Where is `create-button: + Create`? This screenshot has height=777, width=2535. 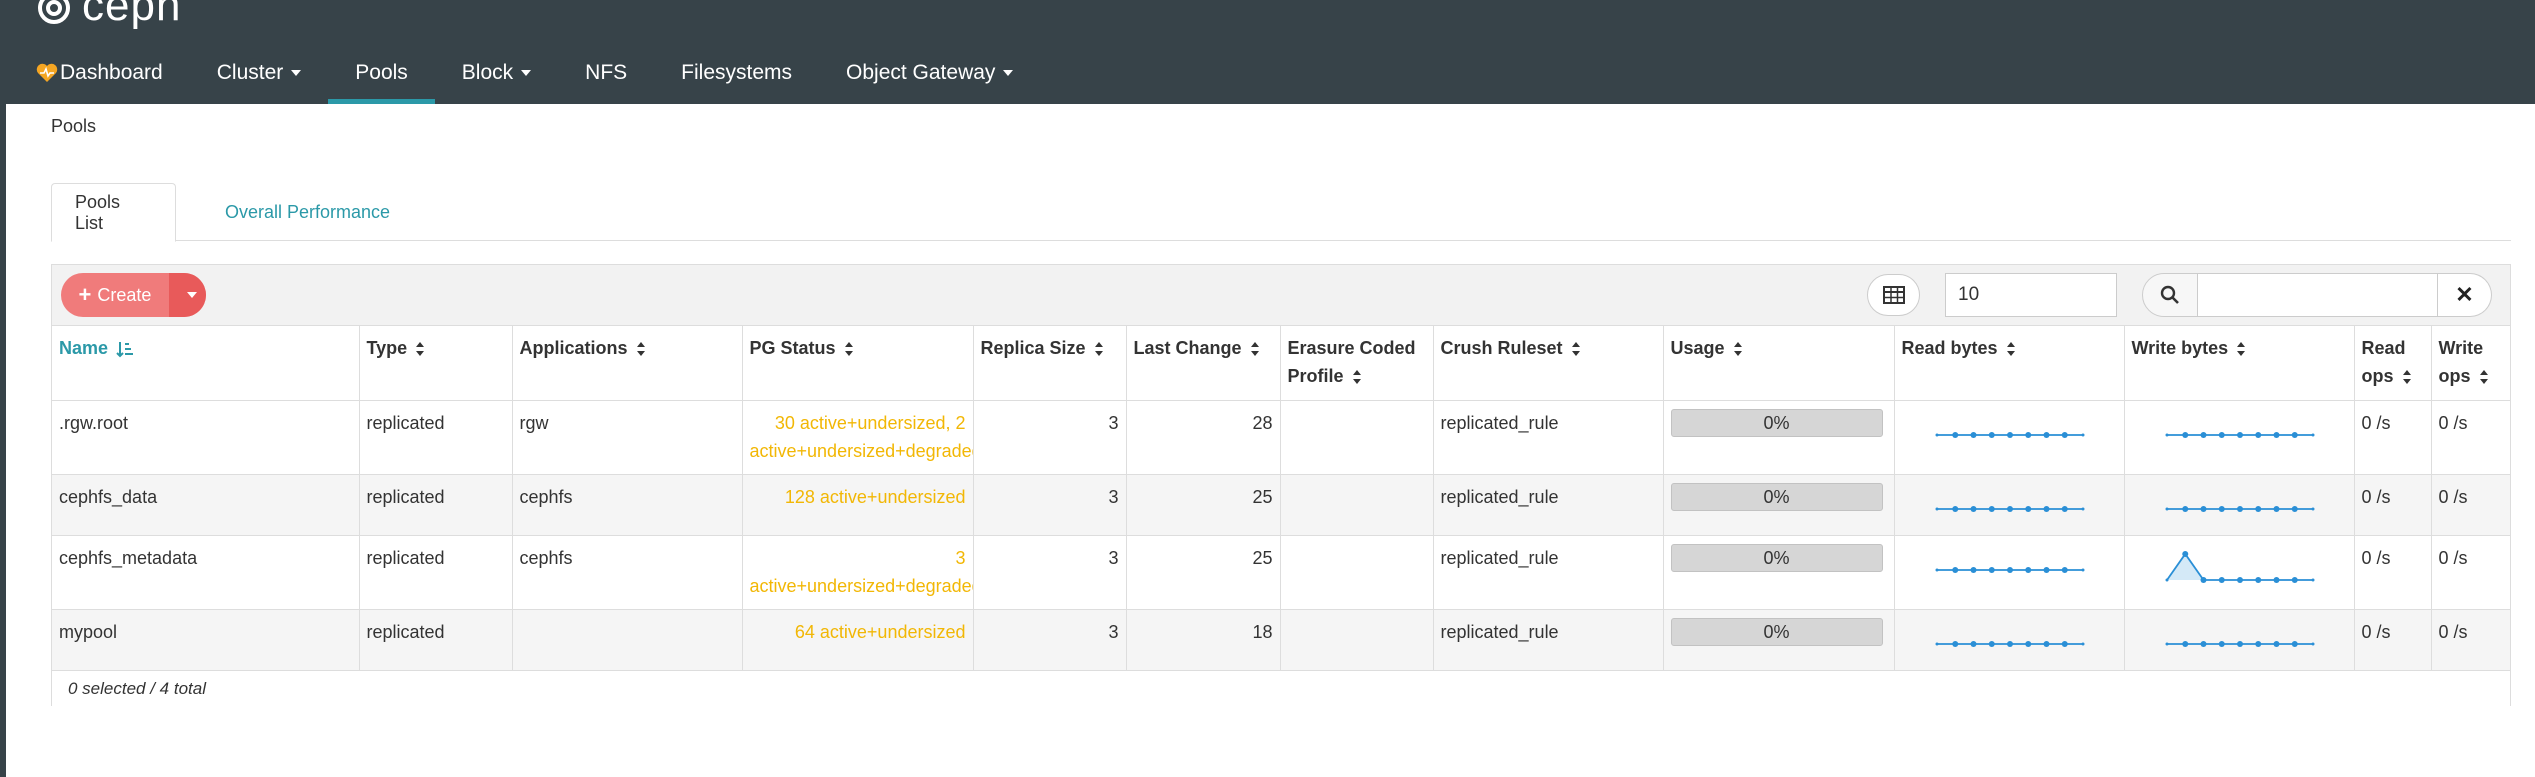 create-button: + Create is located at coordinates (115, 295).